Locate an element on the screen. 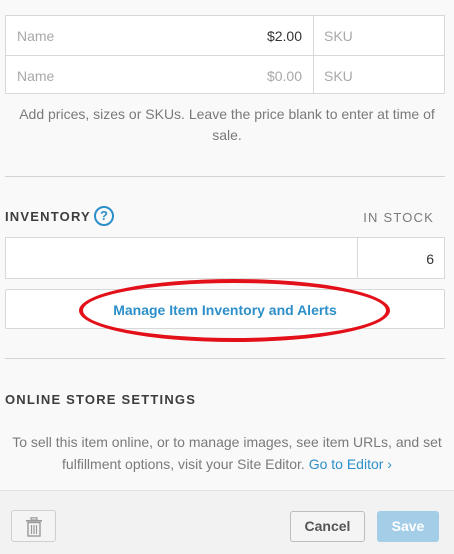 The width and height of the screenshot is (454, 554). manage-inventory-button: Manage Item Inventory and Alerts is located at coordinates (225, 309).